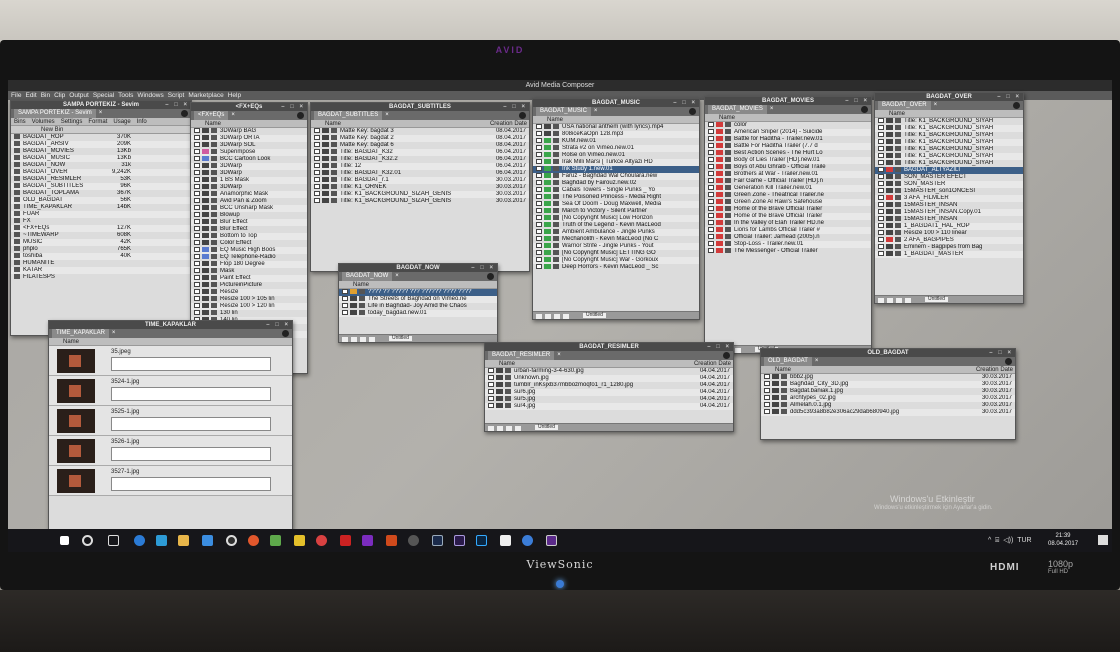 The width and height of the screenshot is (1120, 652). What do you see at coordinates (45, 95) in the screenshot?
I see `menu-item-bin: Bin` at bounding box center [45, 95].